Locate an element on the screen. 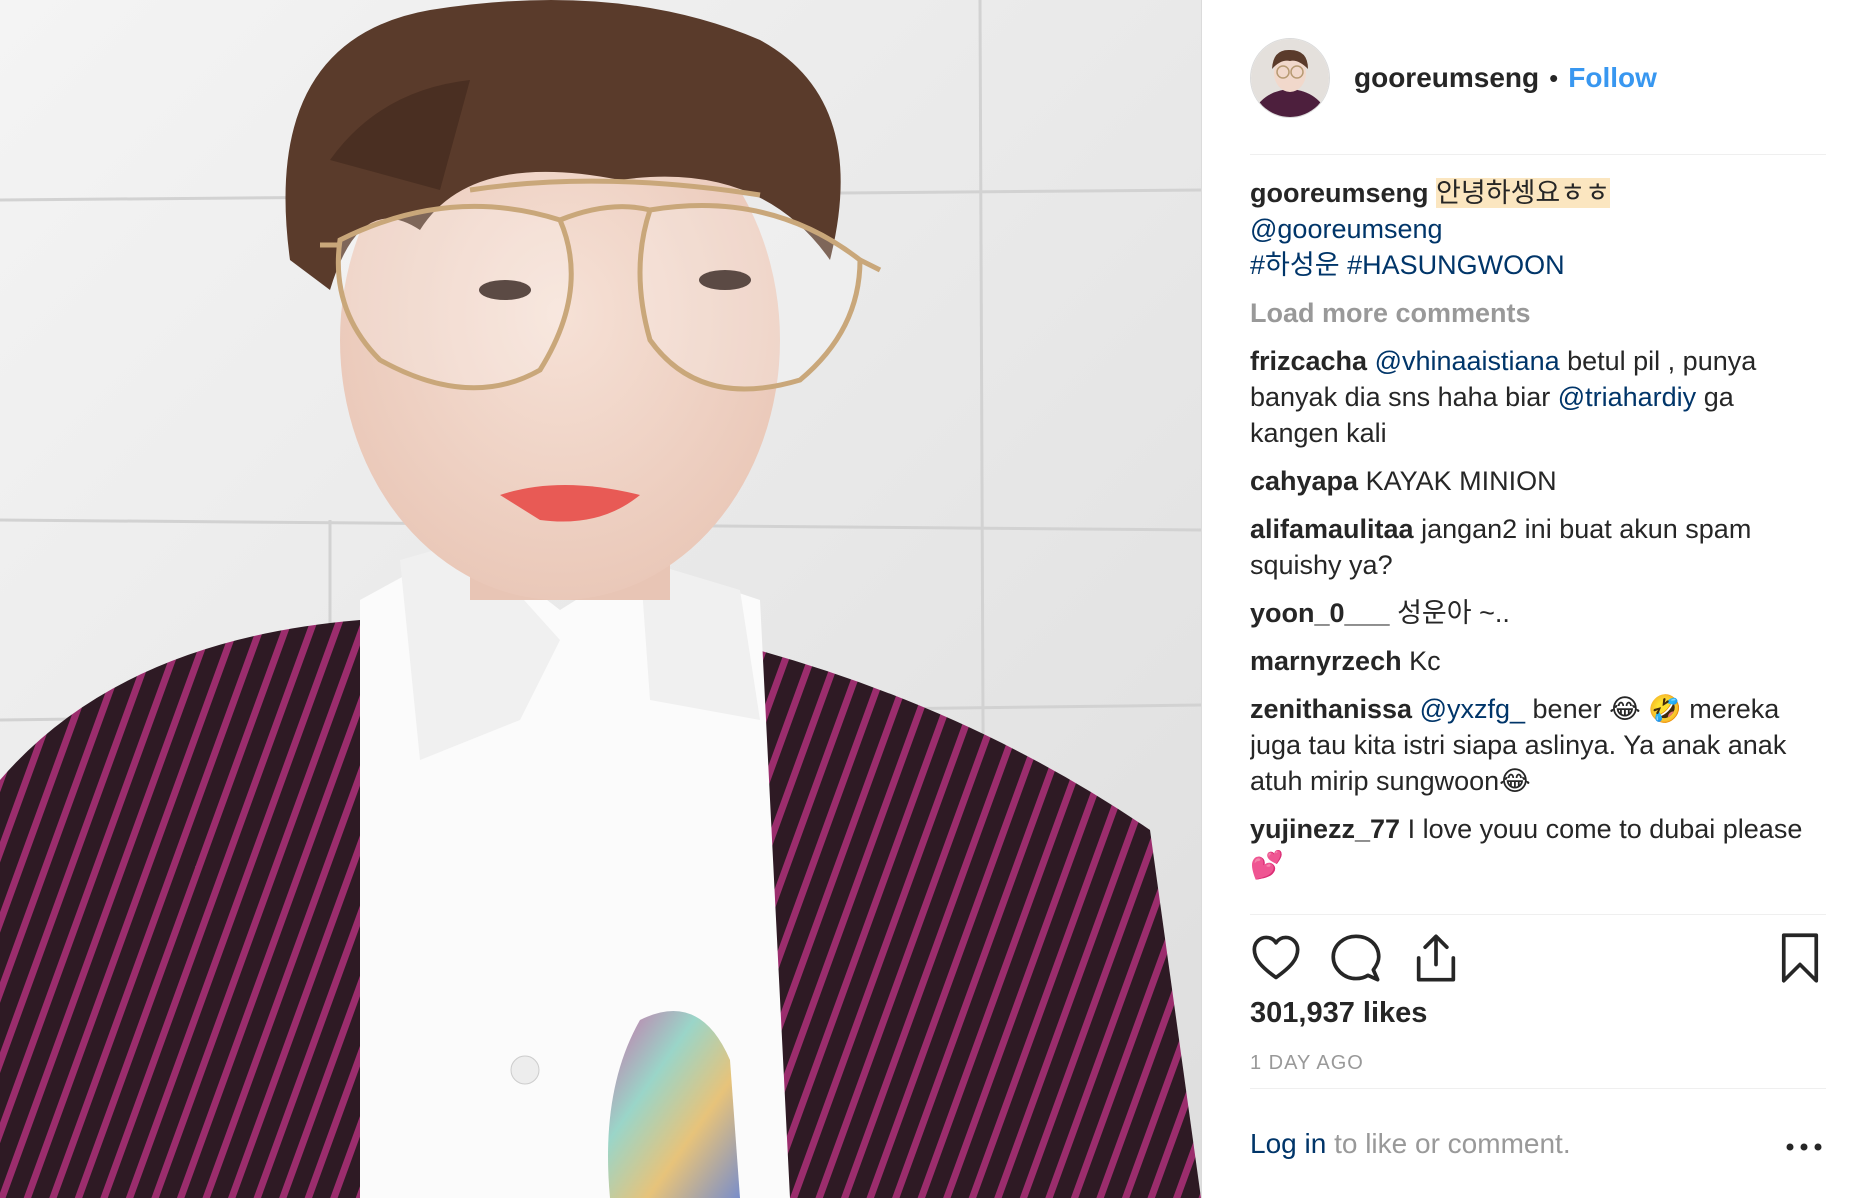  comment-item: cahyapa KAYAK MINION is located at coordinates (1538, 481).